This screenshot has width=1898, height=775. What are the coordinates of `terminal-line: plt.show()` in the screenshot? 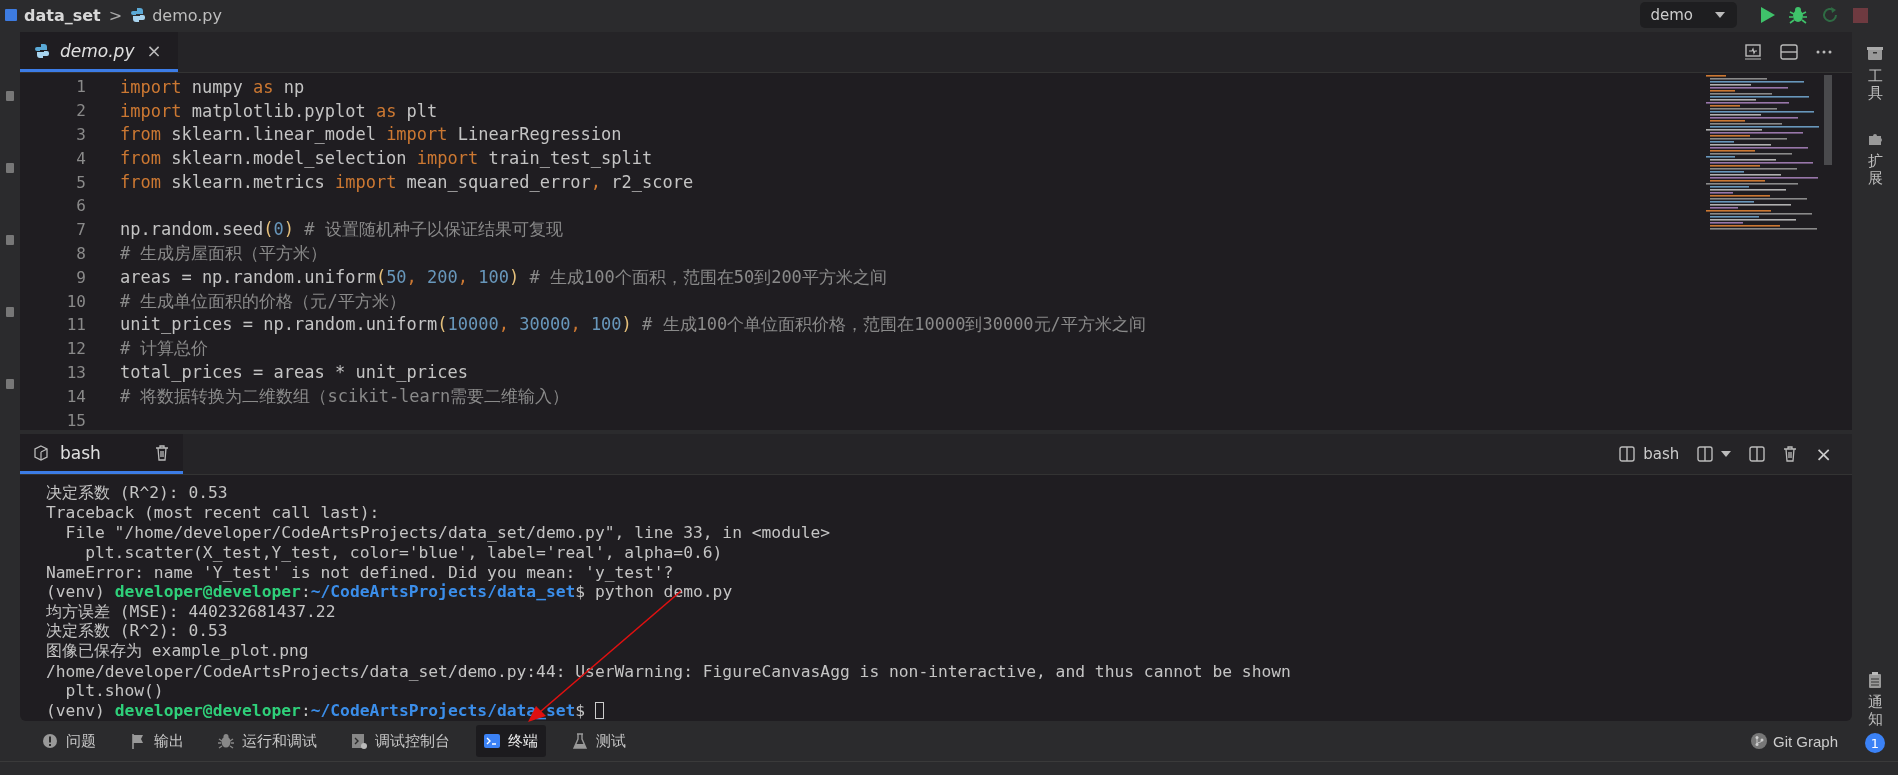 It's located at (114, 691).